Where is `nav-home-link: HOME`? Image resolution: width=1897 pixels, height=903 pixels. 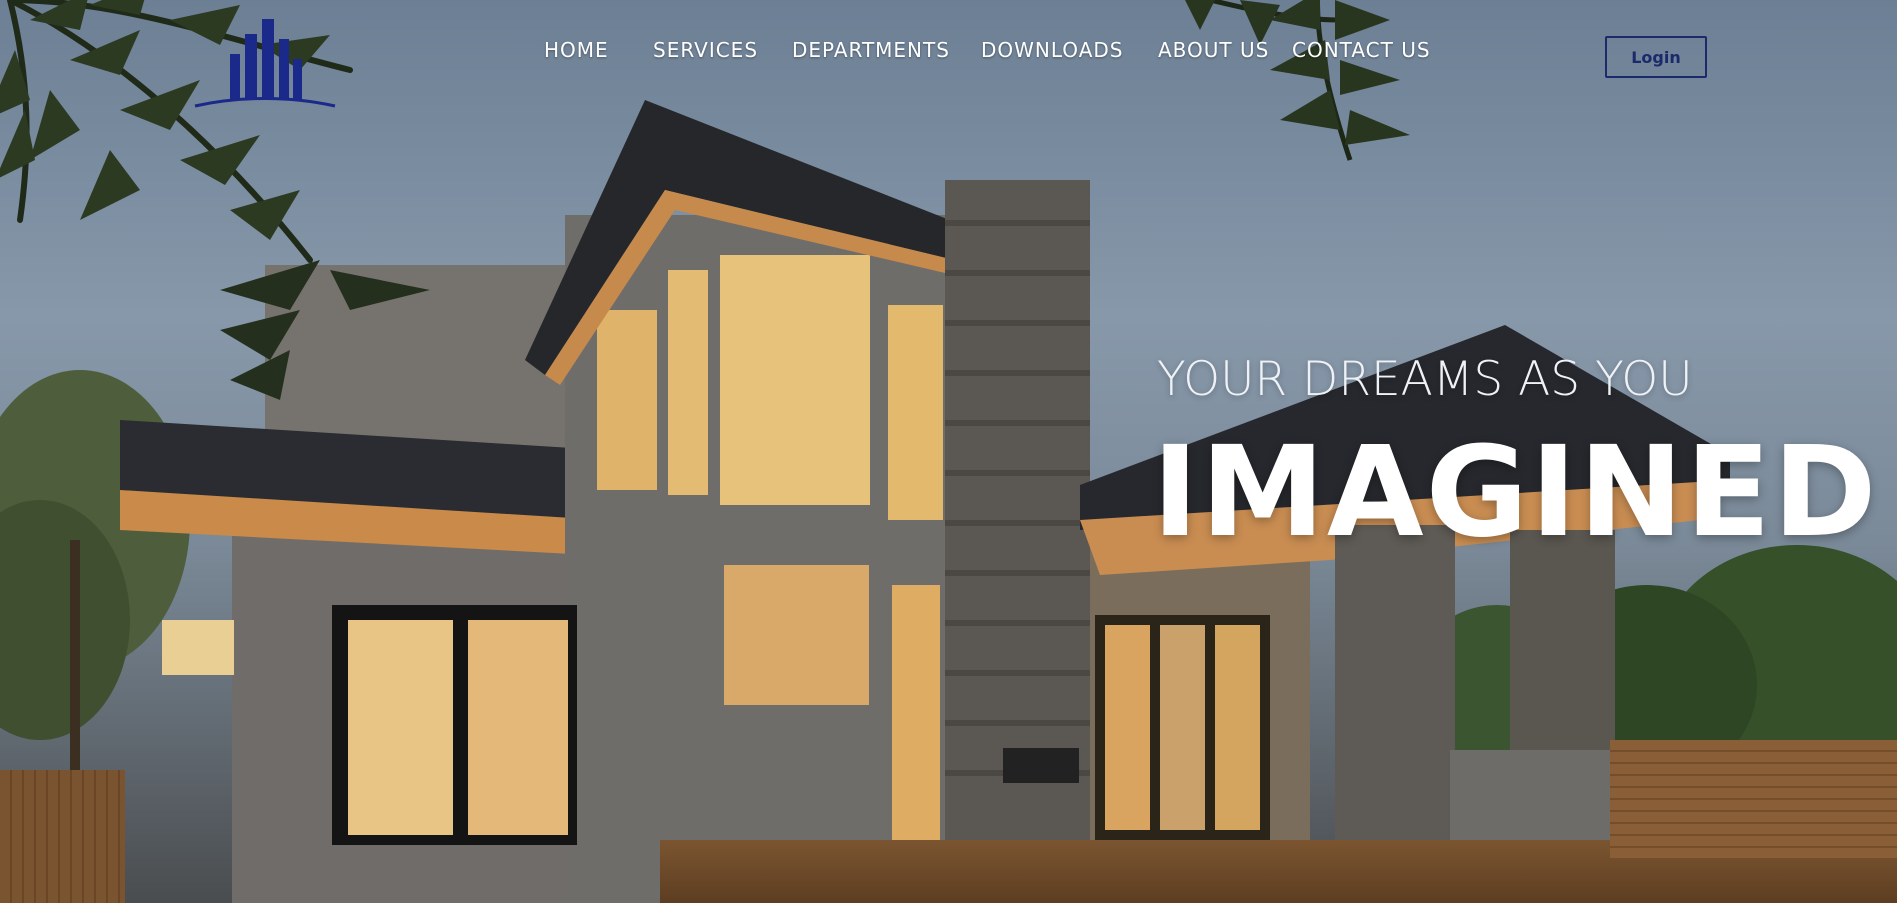
nav-home-link: HOME is located at coordinates (576, 50).